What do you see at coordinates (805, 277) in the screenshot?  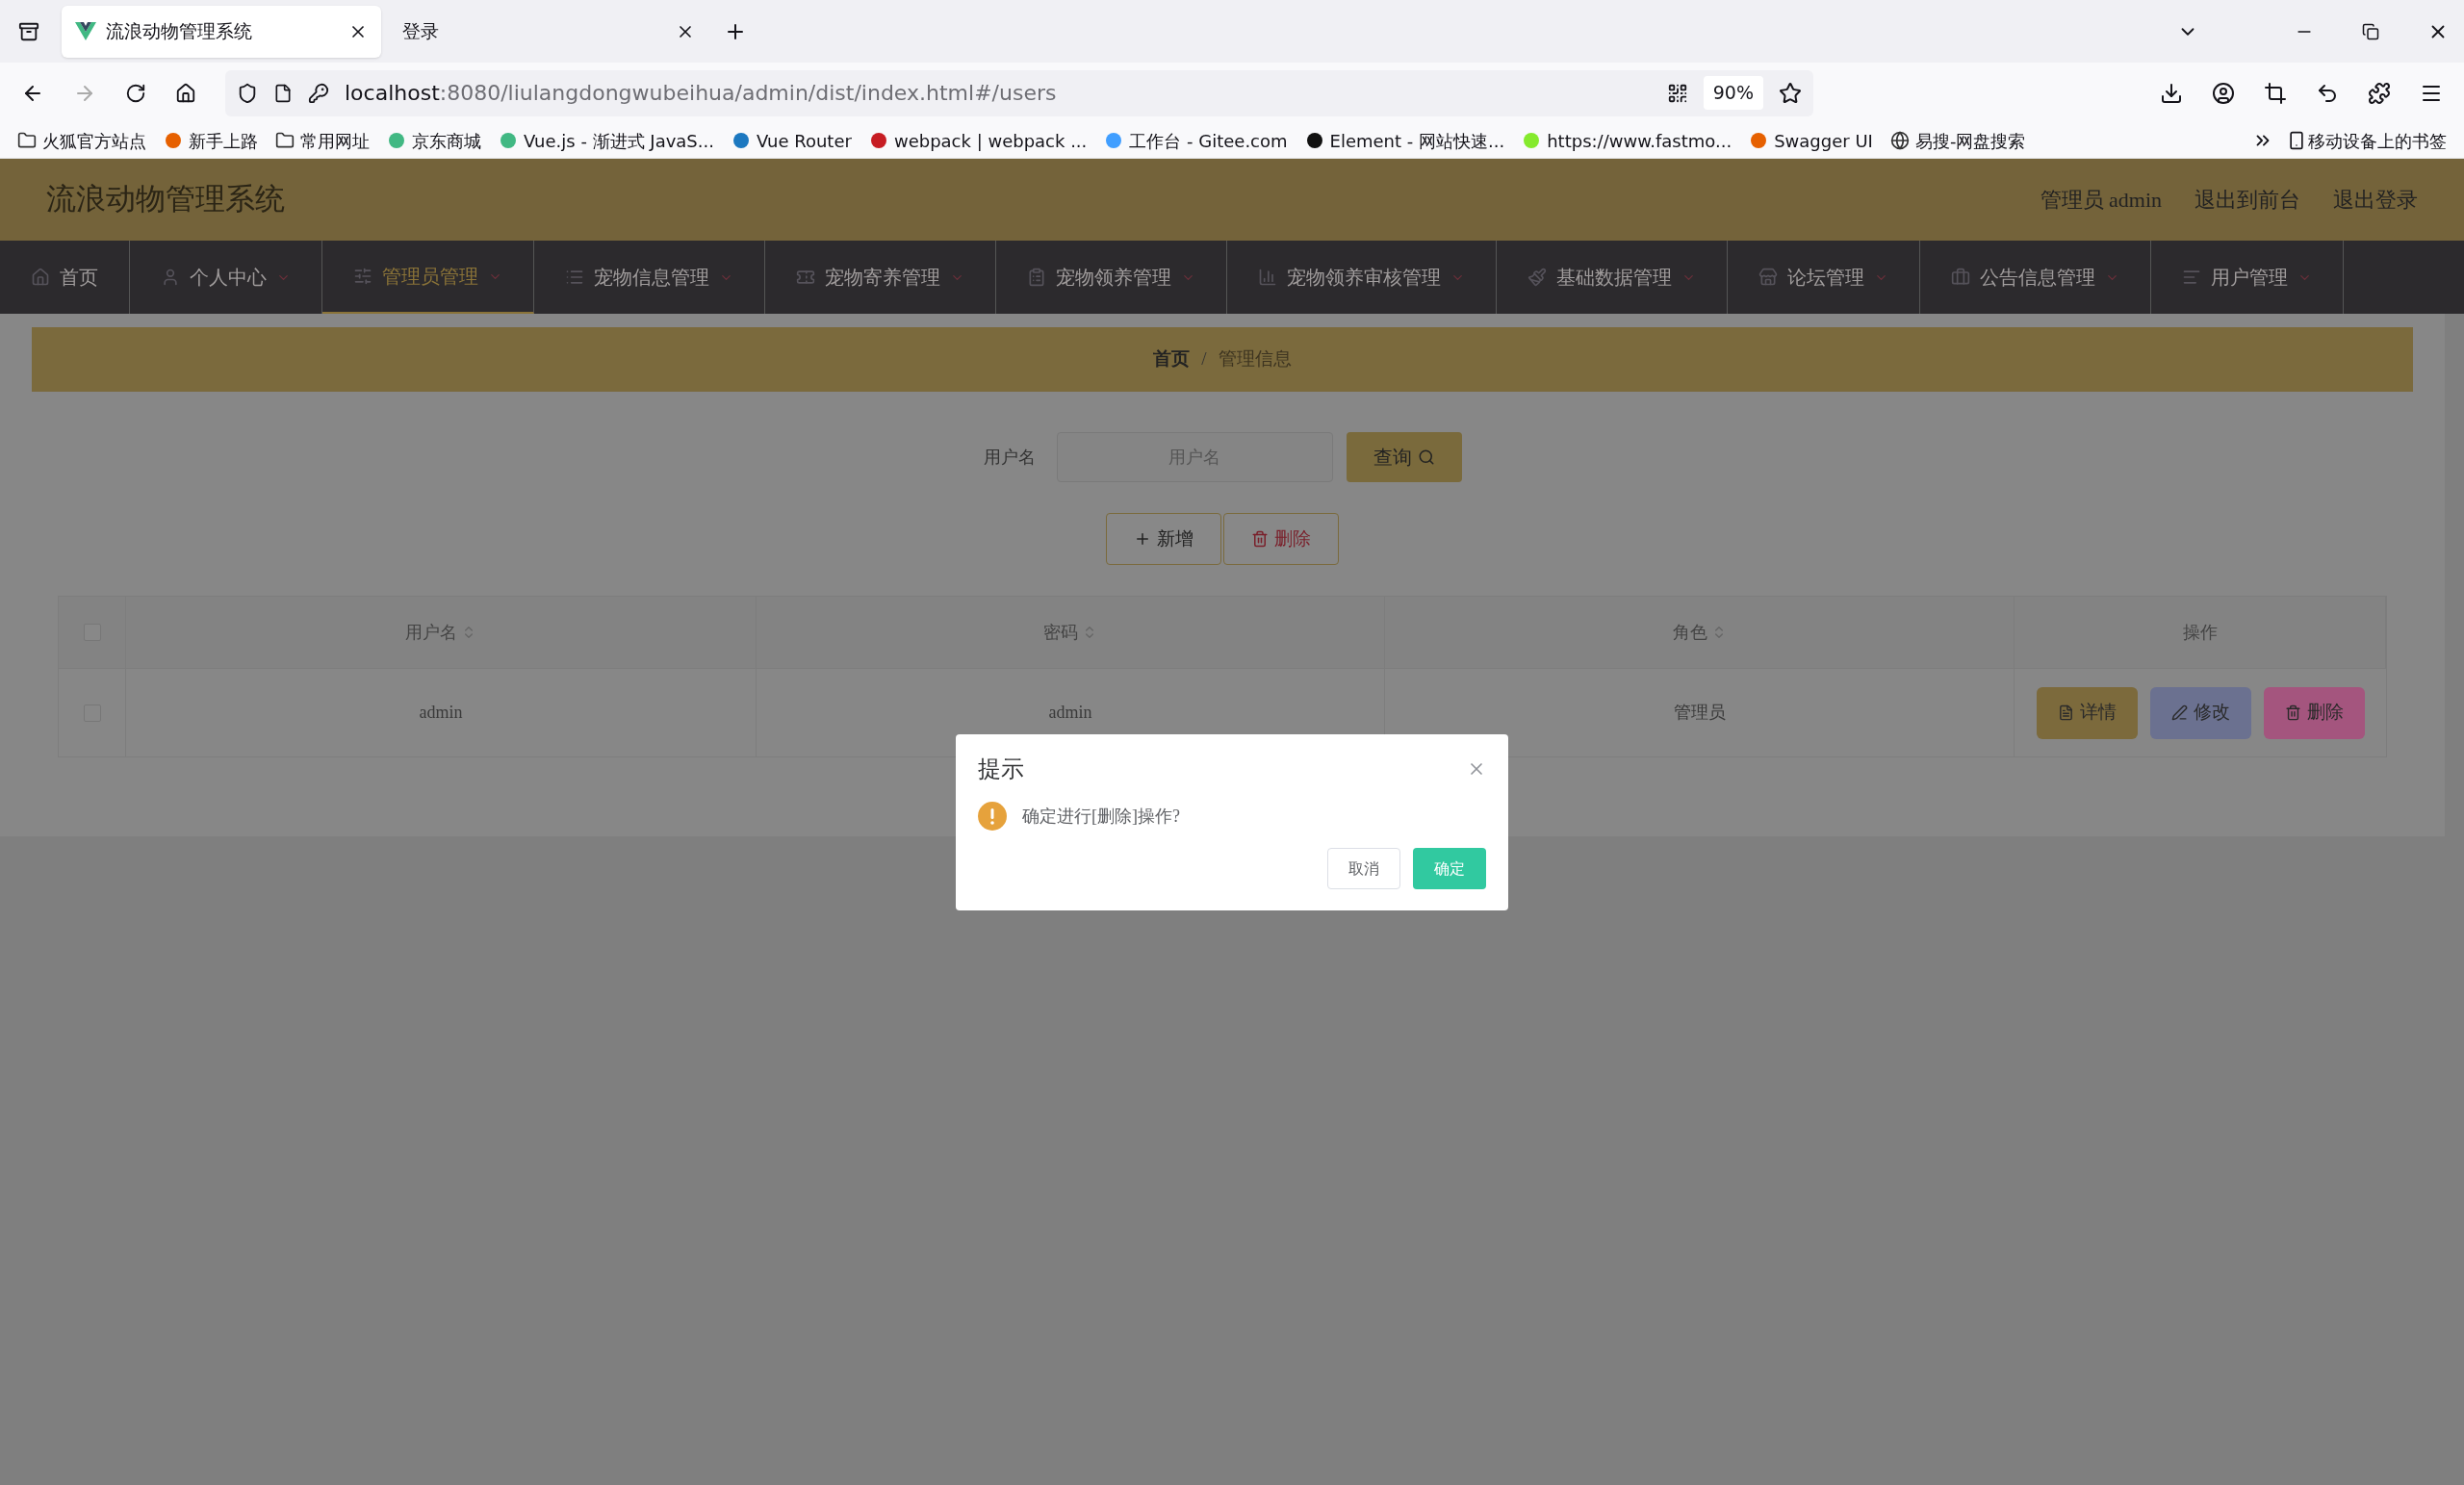 I see `ticket-icon` at bounding box center [805, 277].